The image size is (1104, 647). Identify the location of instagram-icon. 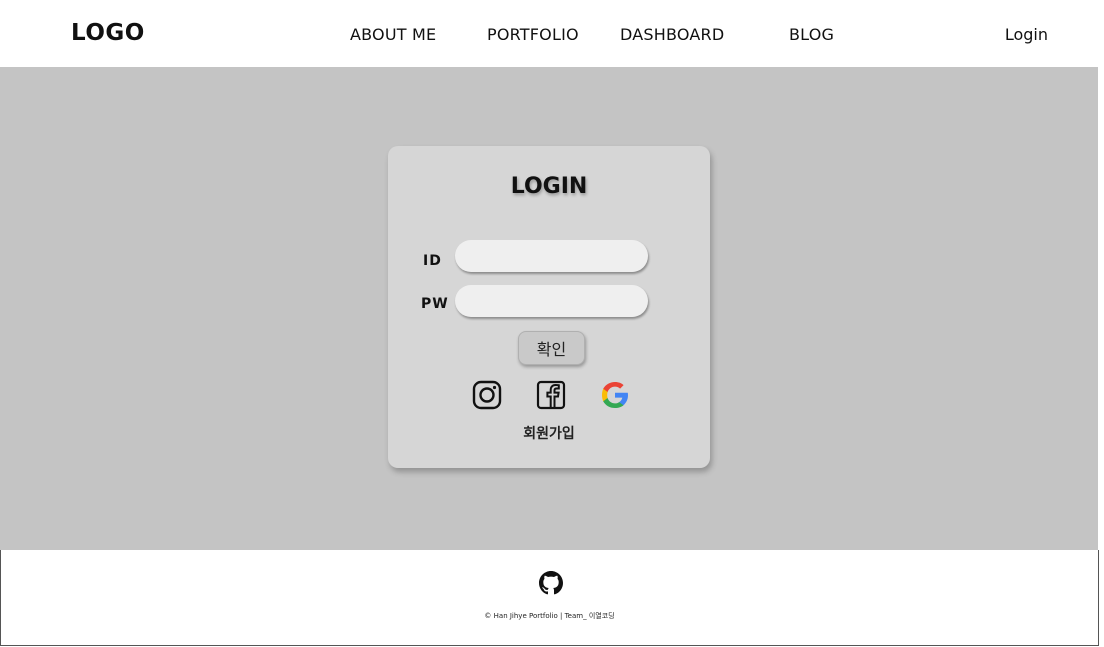
(487, 395).